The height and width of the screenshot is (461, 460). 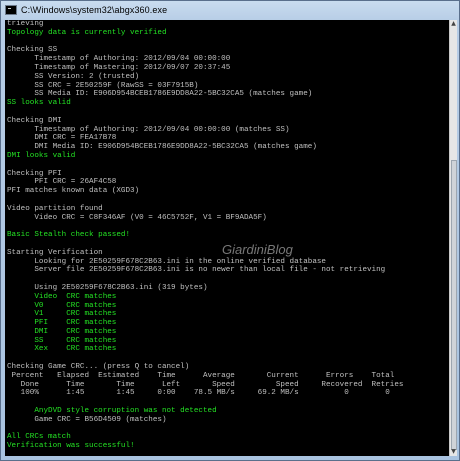 I want to click on console-app-icon, so click(x=11, y=10).